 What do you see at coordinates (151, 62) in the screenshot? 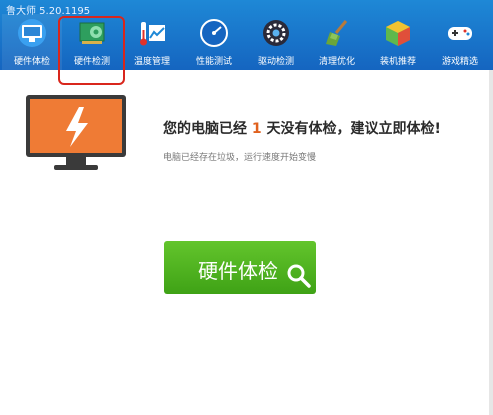
I see `nav-label: 温度管理` at bounding box center [151, 62].